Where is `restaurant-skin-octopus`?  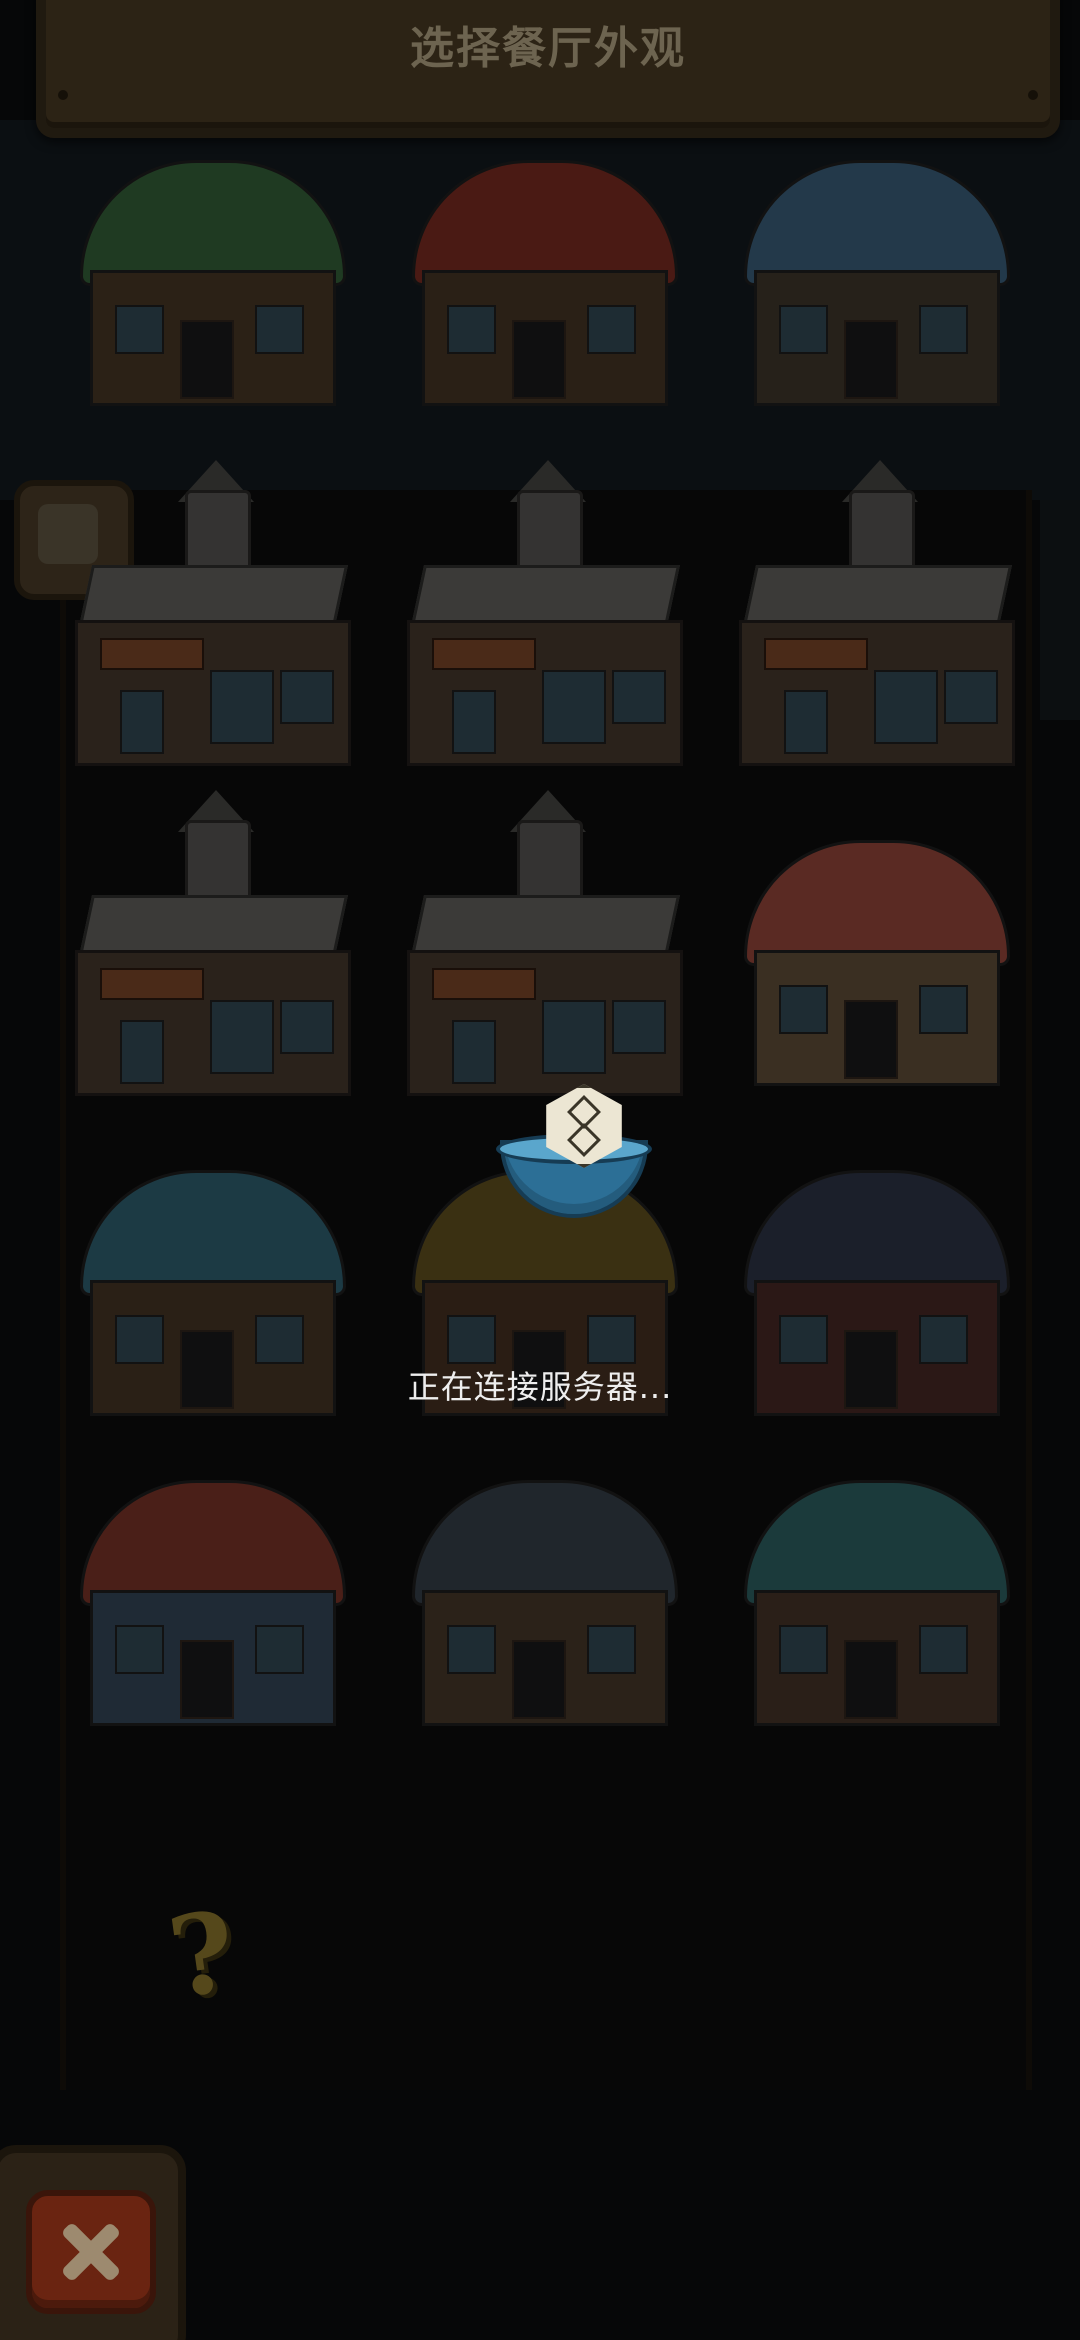
restaurant-skin-octopus is located at coordinates (210, 1590).